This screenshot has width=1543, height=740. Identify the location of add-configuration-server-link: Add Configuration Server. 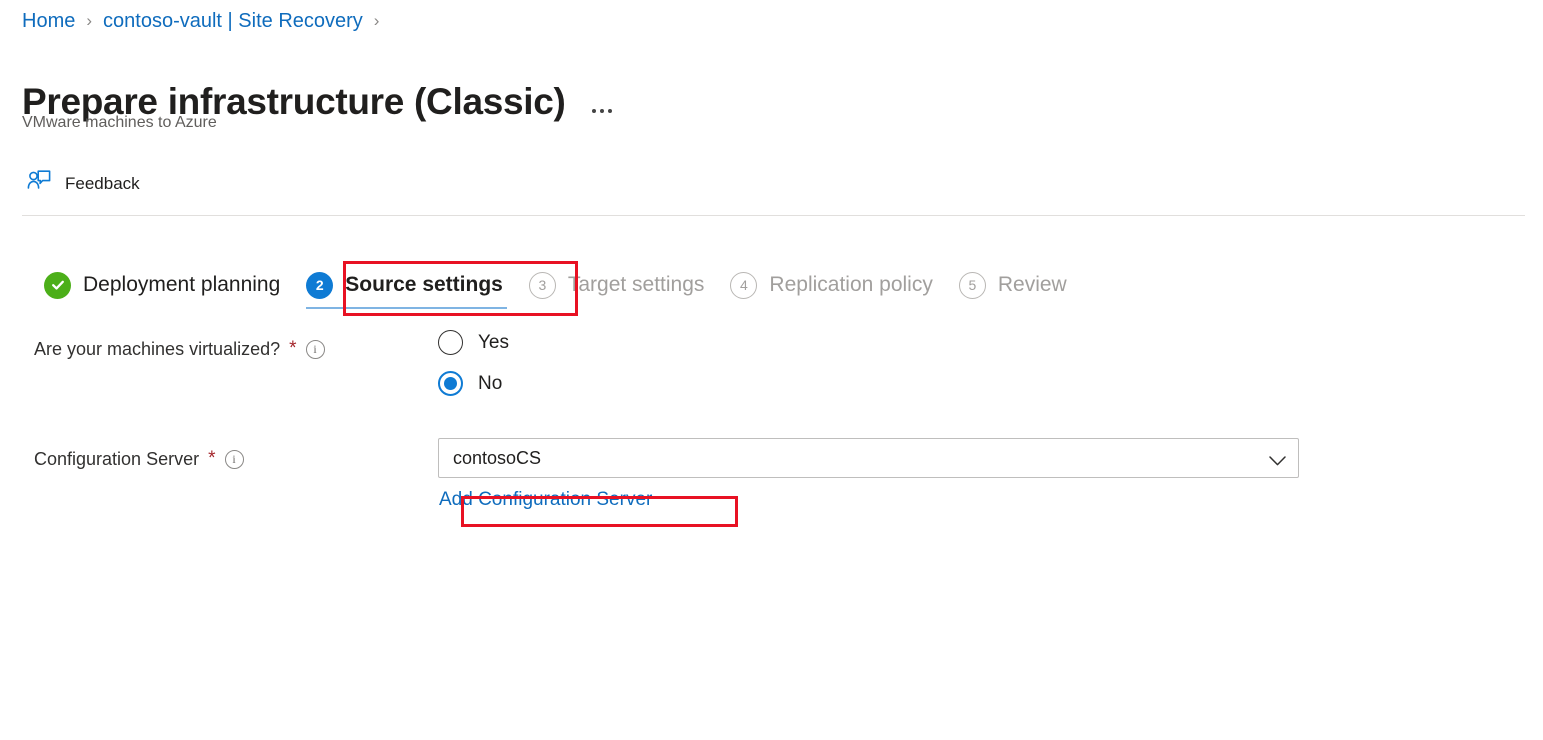
(545, 499).